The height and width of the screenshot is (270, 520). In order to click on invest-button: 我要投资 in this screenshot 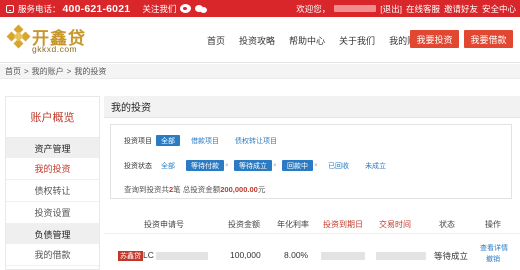, I will do `click(434, 39)`.